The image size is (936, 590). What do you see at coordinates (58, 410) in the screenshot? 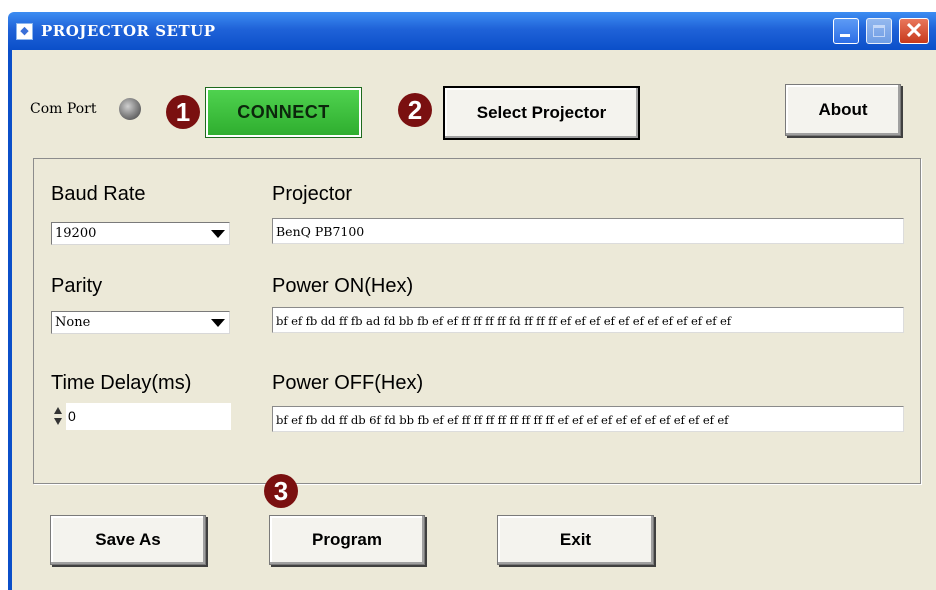
I see `spinner-up-icon` at bounding box center [58, 410].